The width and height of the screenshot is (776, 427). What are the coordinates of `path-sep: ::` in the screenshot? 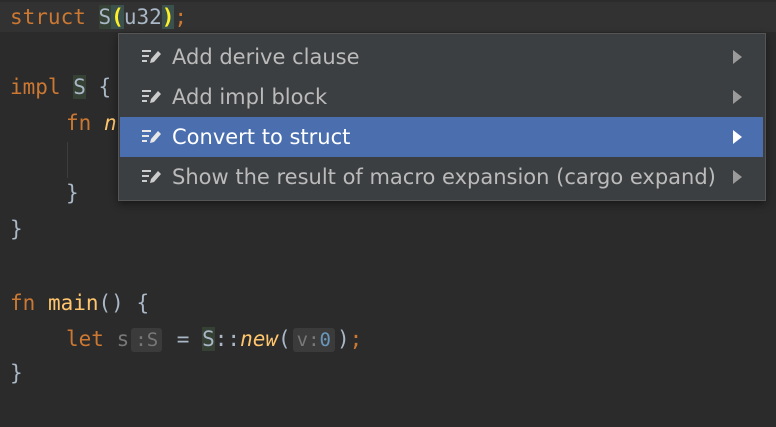 It's located at (227, 339).